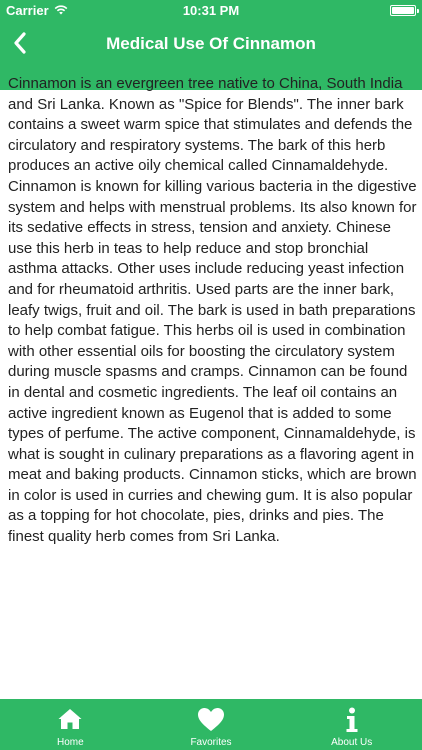 The height and width of the screenshot is (750, 422). I want to click on page-title: Medical Use Of Cinnamon, so click(211, 43).